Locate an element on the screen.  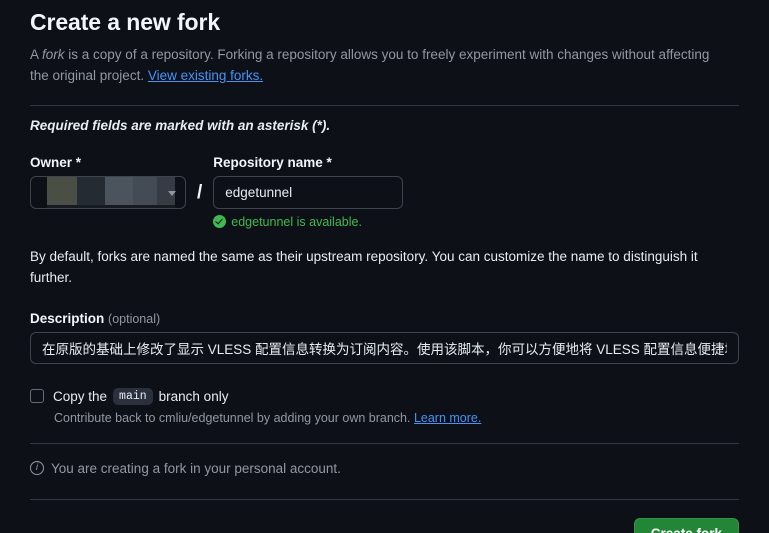
owner-select is located at coordinates (108, 192).